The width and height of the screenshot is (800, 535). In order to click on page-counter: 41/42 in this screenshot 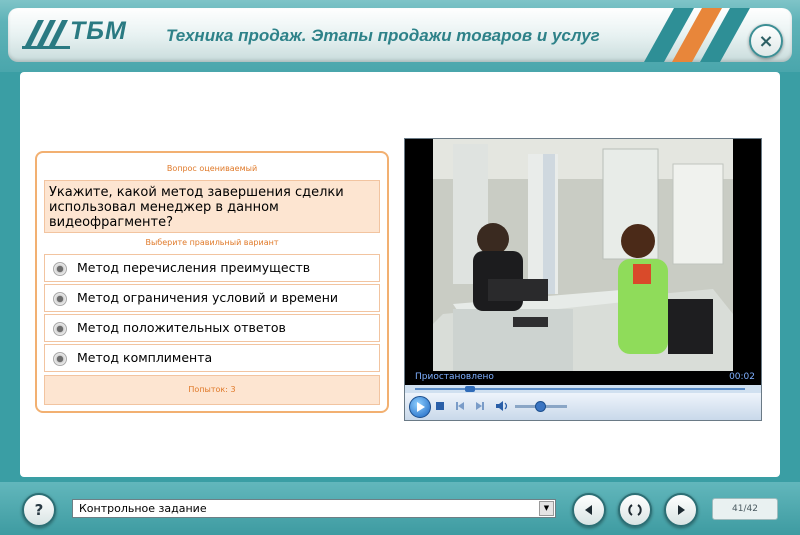, I will do `click(745, 509)`.